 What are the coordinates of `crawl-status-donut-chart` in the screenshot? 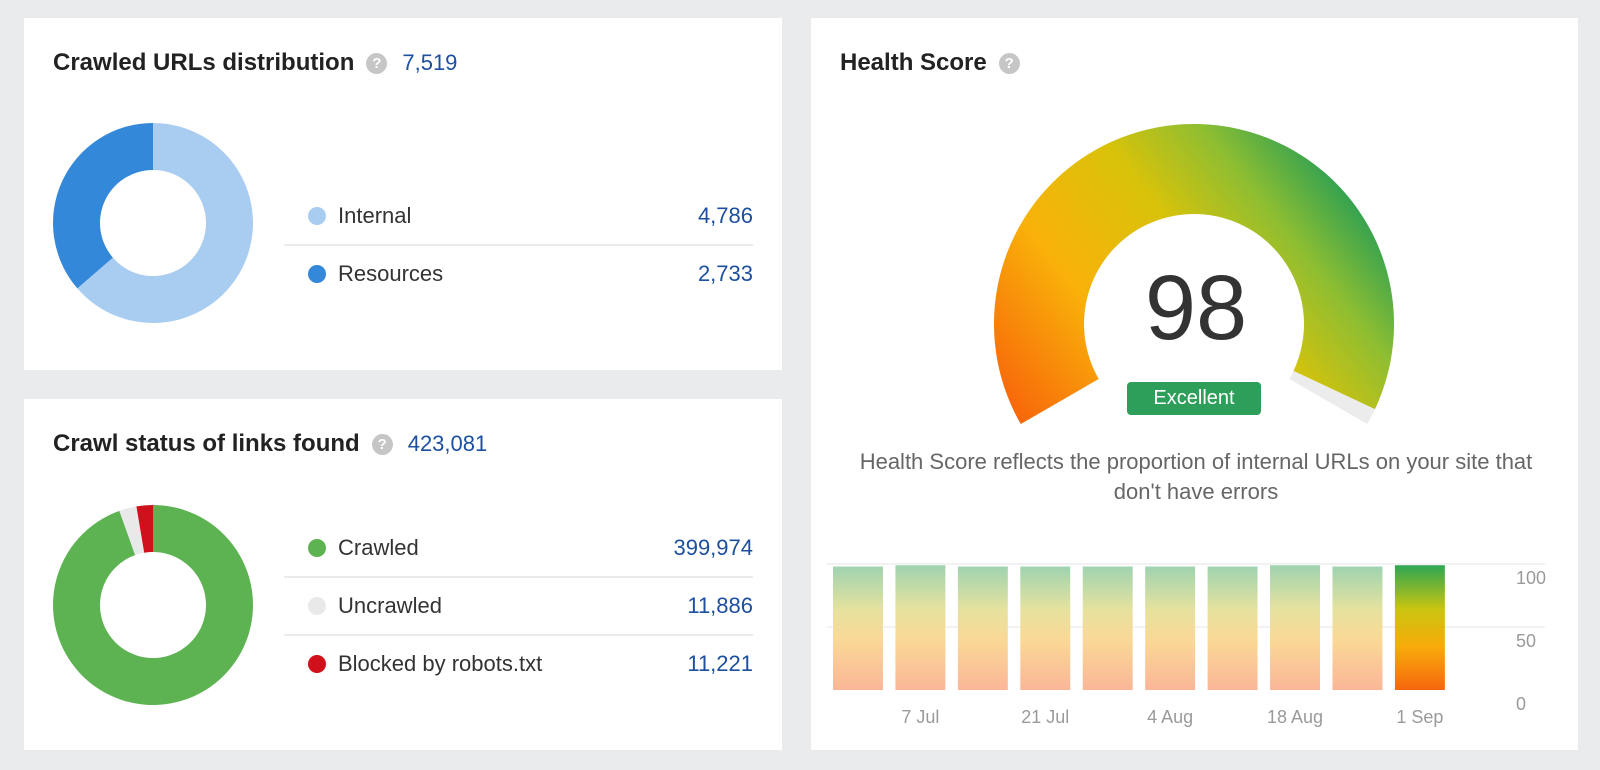 It's located at (153, 605).